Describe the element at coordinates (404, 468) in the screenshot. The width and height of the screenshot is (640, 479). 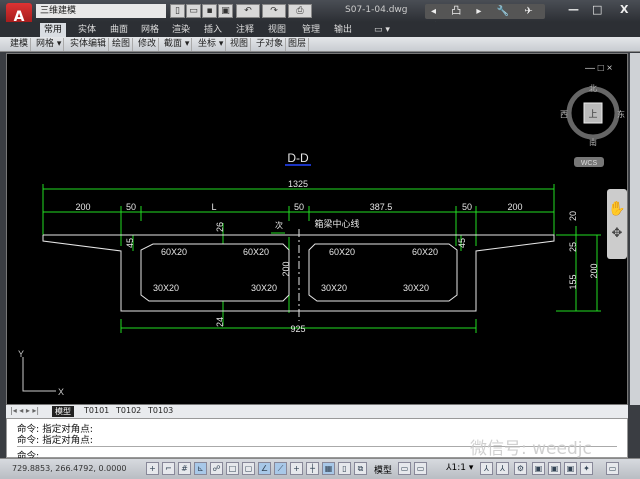
I see `layout-view-icon: ▭` at that location.